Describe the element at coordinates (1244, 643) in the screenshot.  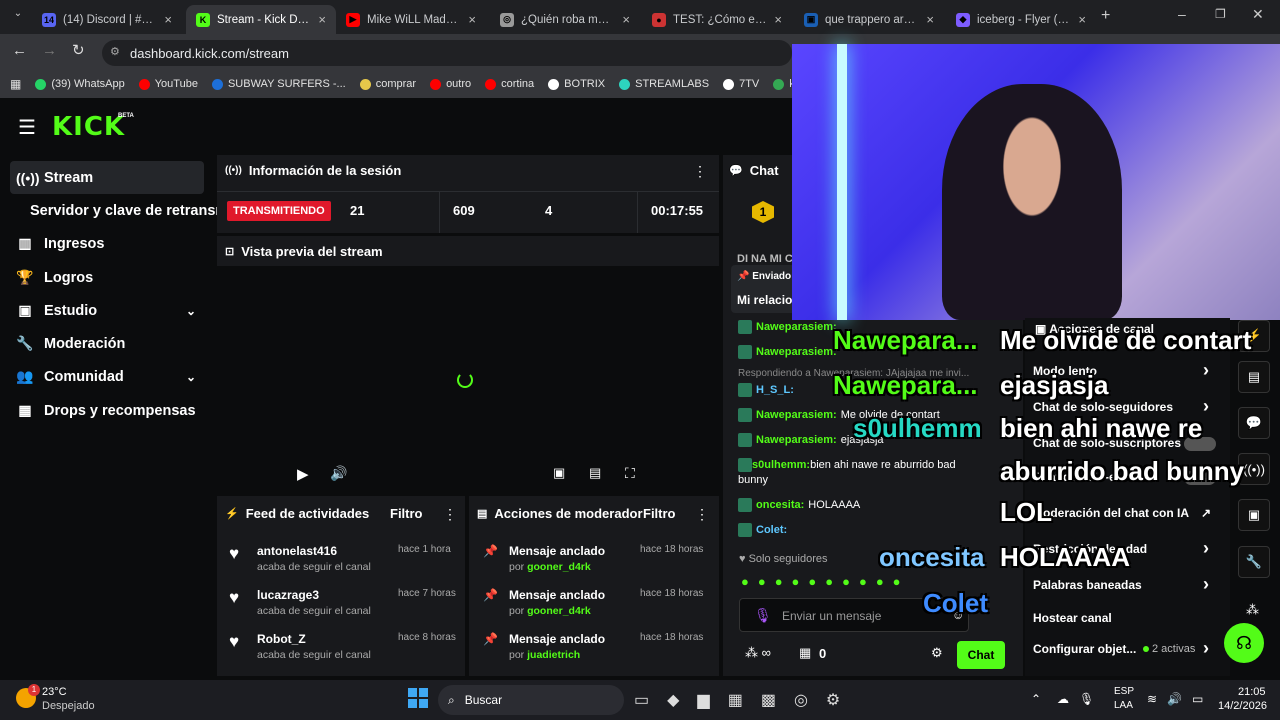
I see `support-headset-icon: ☊` at that location.